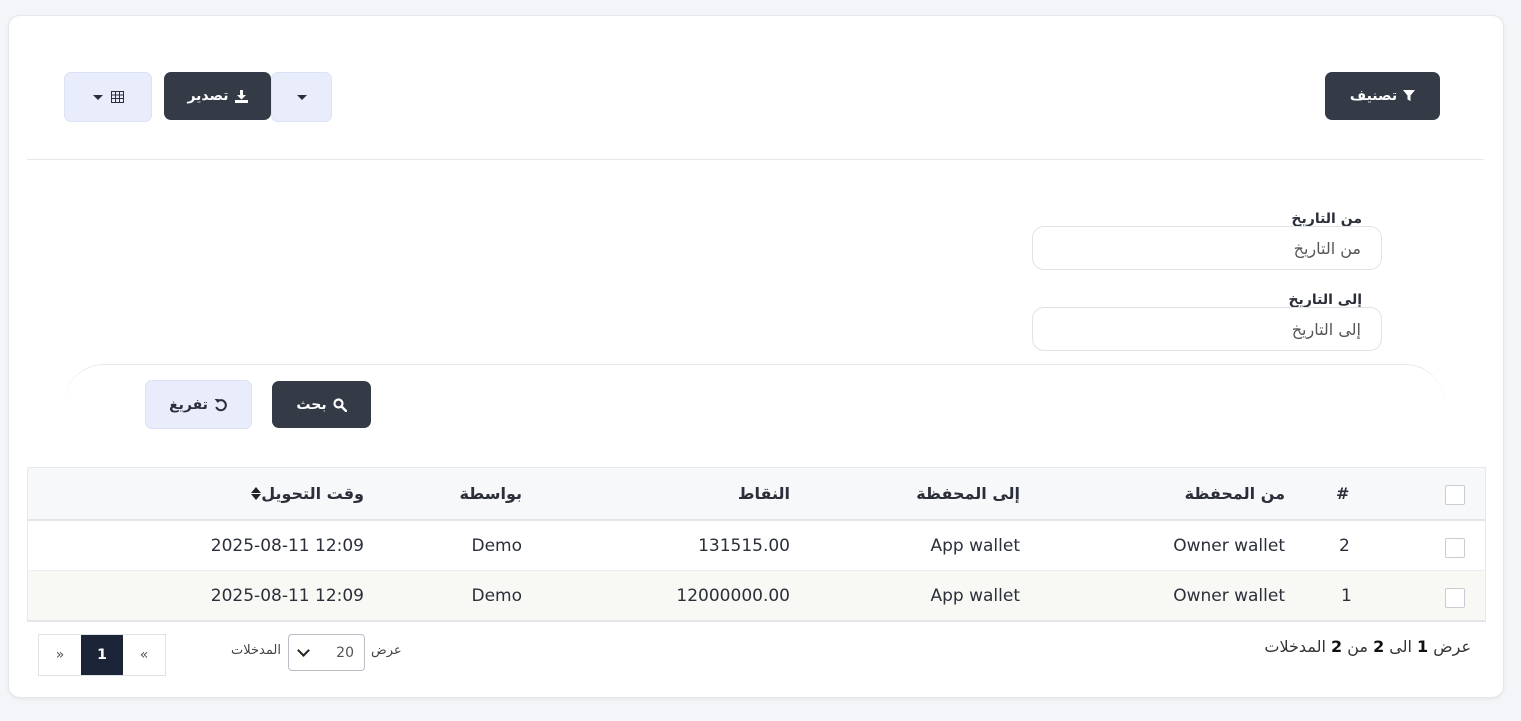 The height and width of the screenshot is (721, 1521). What do you see at coordinates (1357, 646) in the screenshot?
I see `info-of: من` at bounding box center [1357, 646].